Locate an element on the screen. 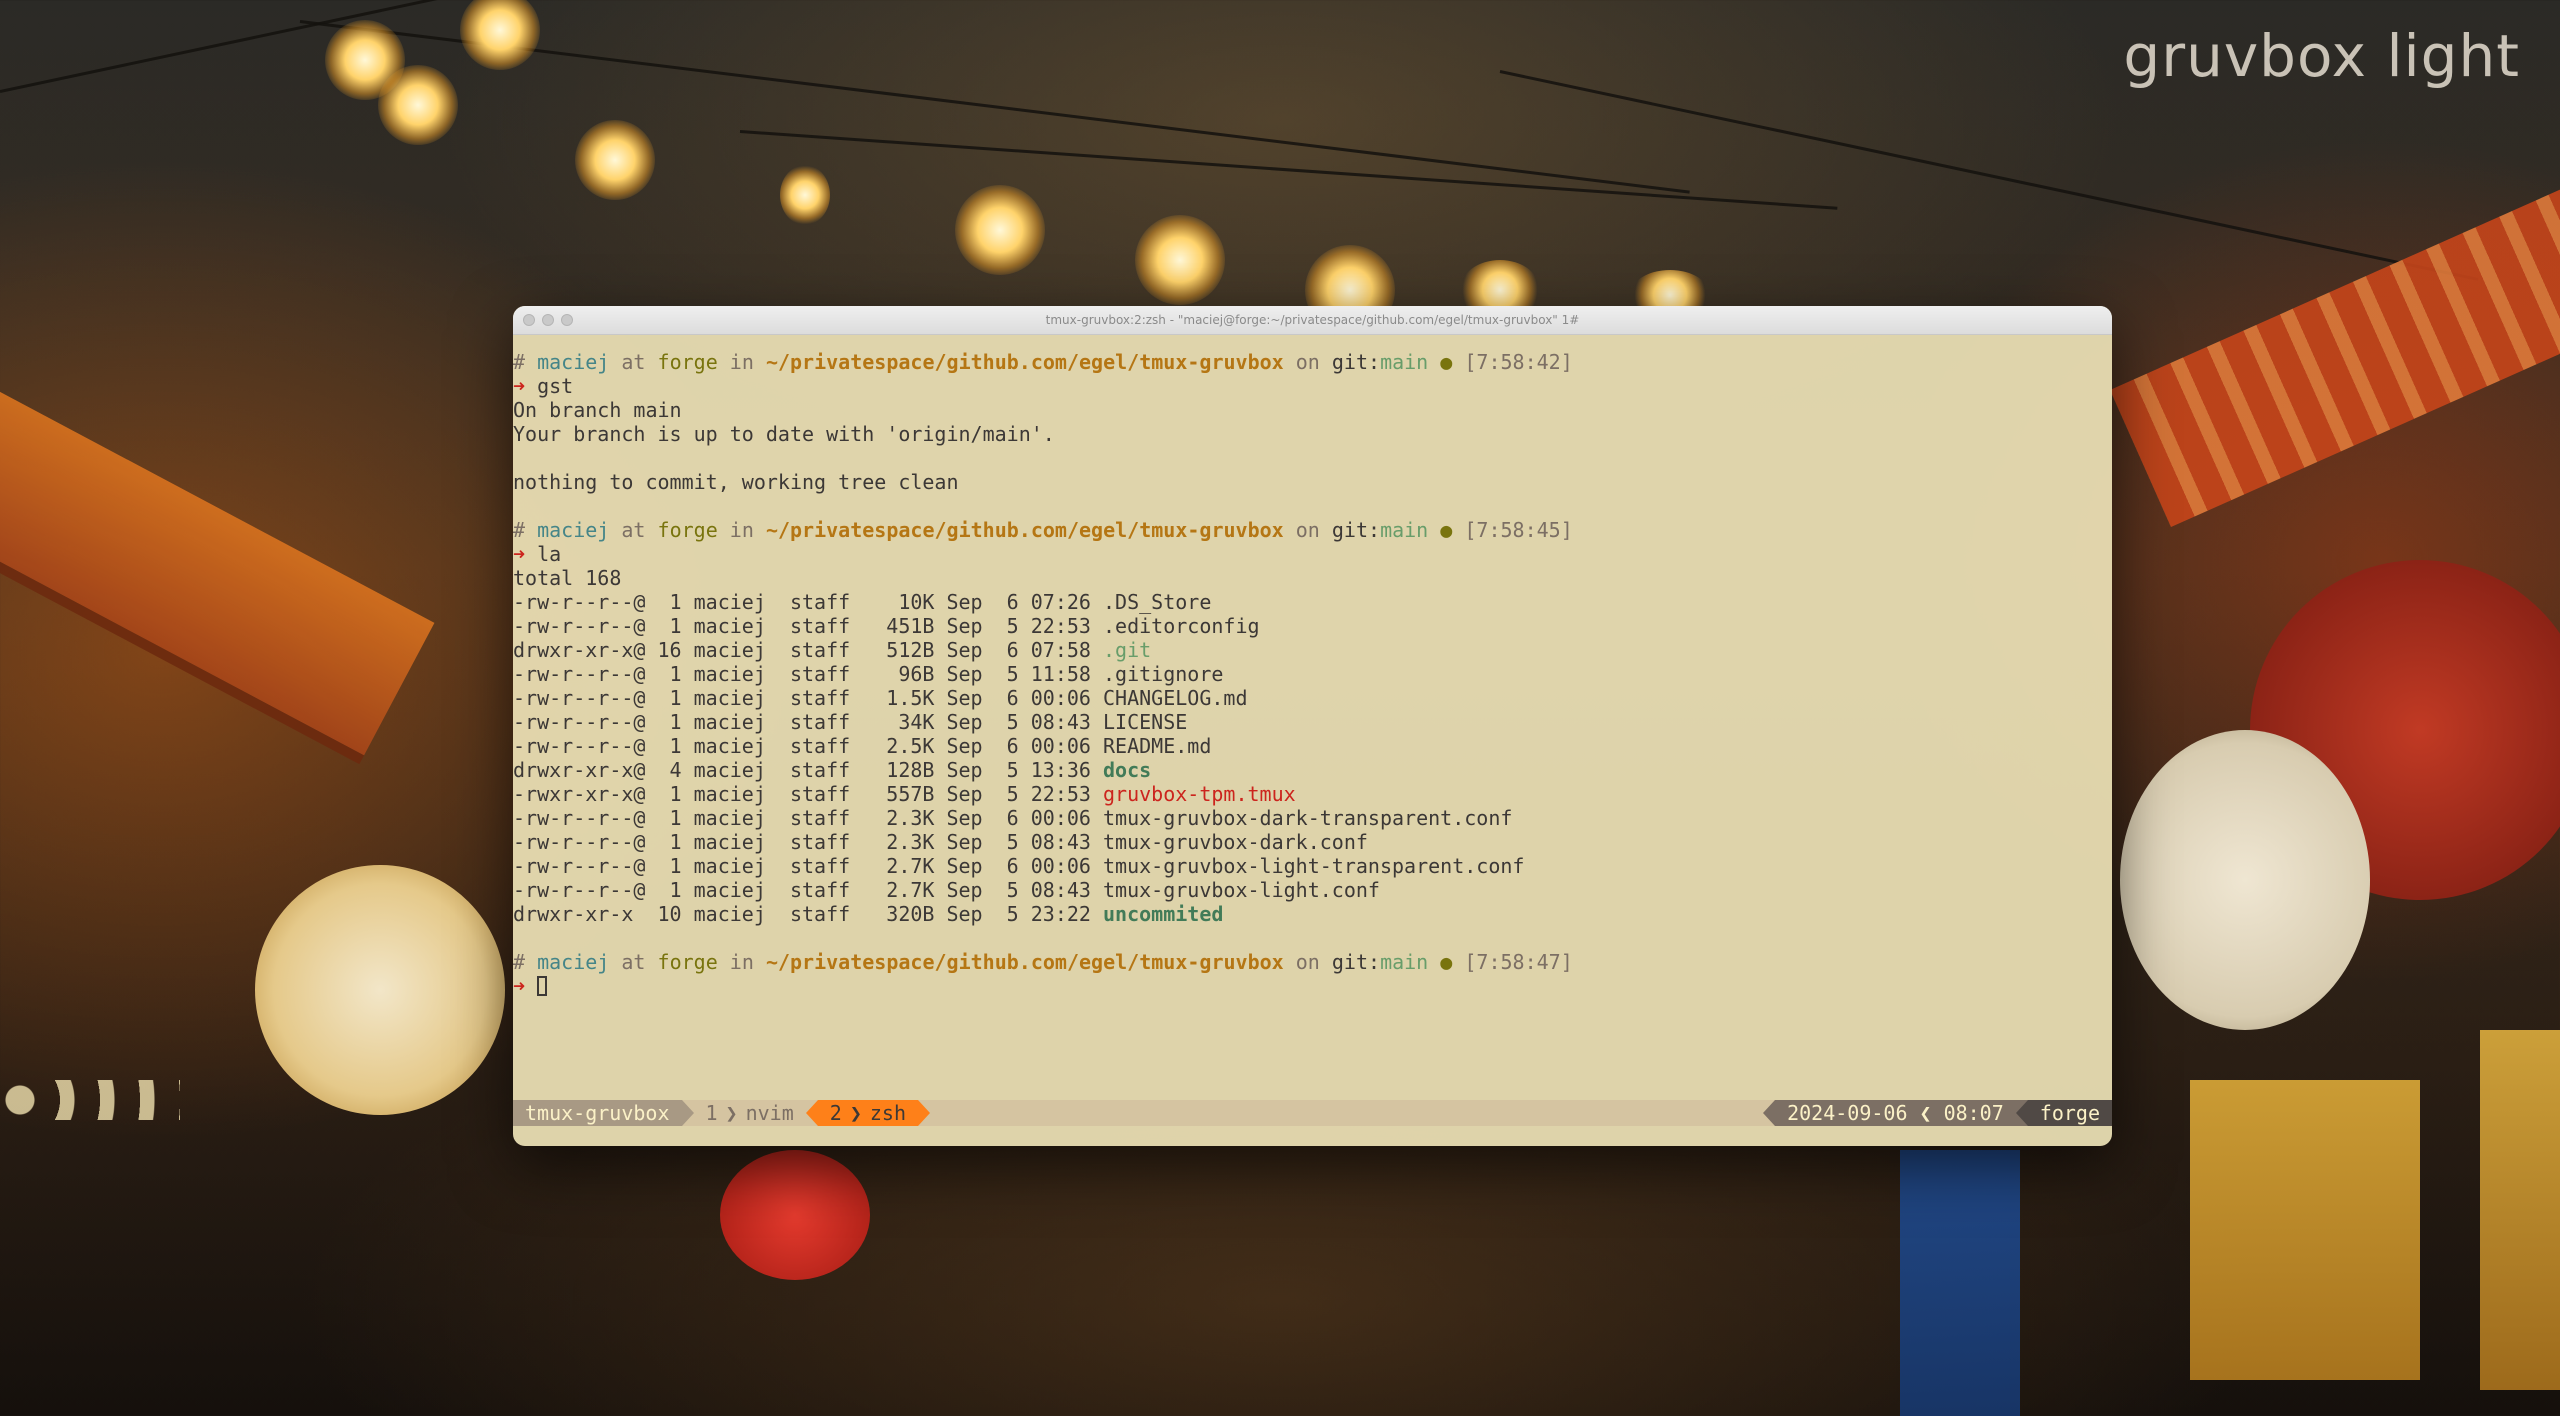 Image resolution: width=2560 pixels, height=1416 pixels. listing-name: .editorconfig is located at coordinates (1181, 626).